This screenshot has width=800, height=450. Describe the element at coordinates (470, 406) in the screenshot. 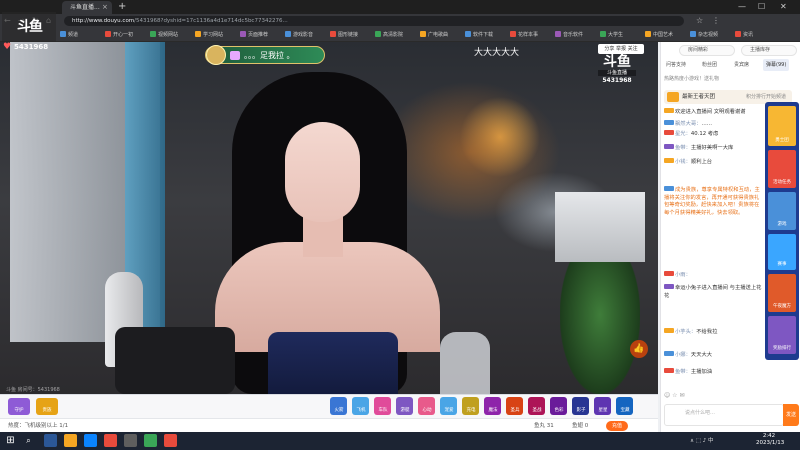

I see `gift-item: 充电` at that location.